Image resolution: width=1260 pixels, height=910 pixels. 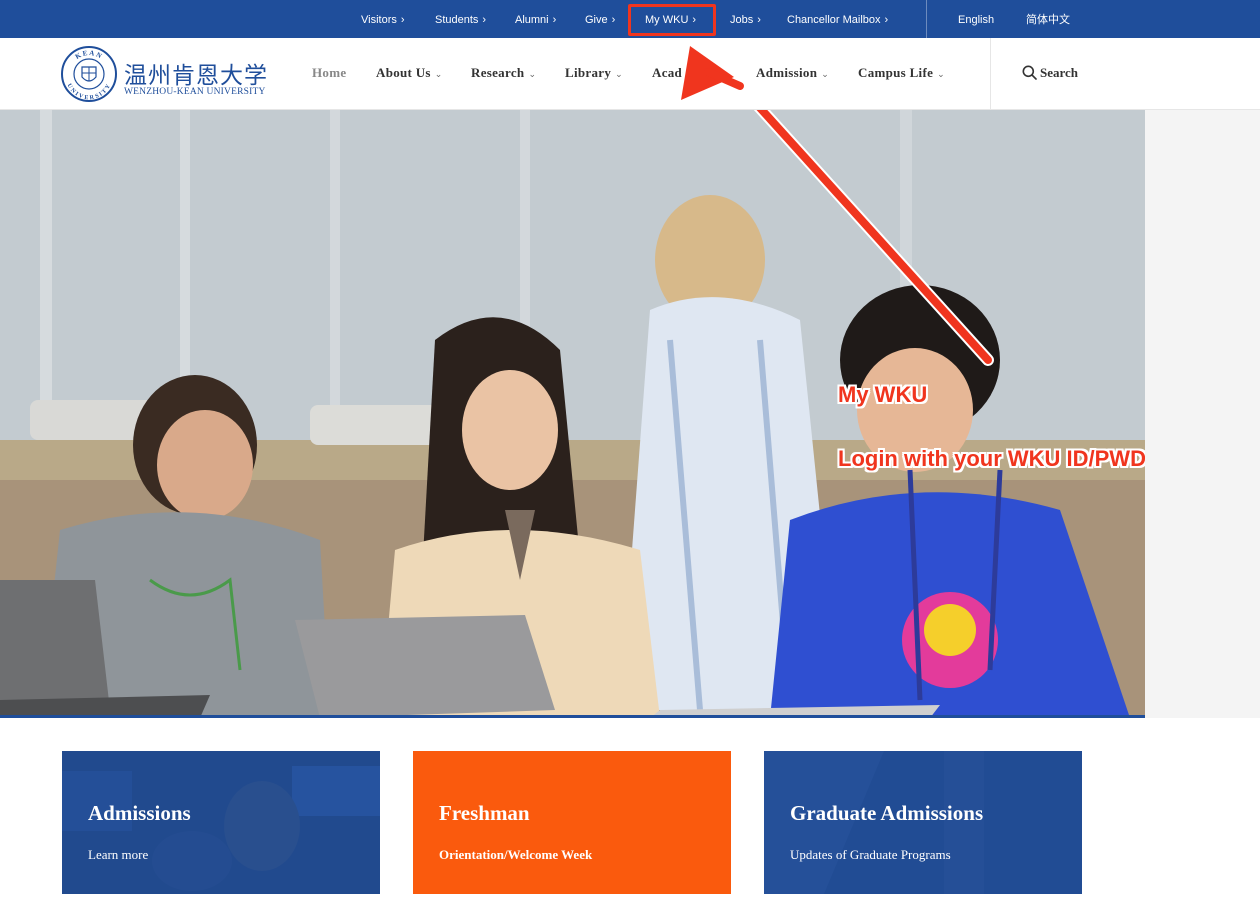 What do you see at coordinates (1048, 19) in the screenshot?
I see `language-chinese: 简体中文` at bounding box center [1048, 19].